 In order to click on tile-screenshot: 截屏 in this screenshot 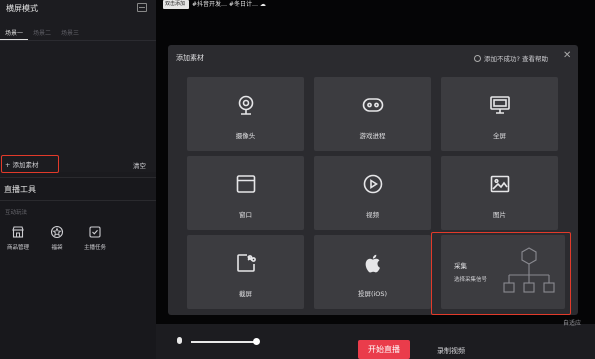, I will do `click(245, 272)`.